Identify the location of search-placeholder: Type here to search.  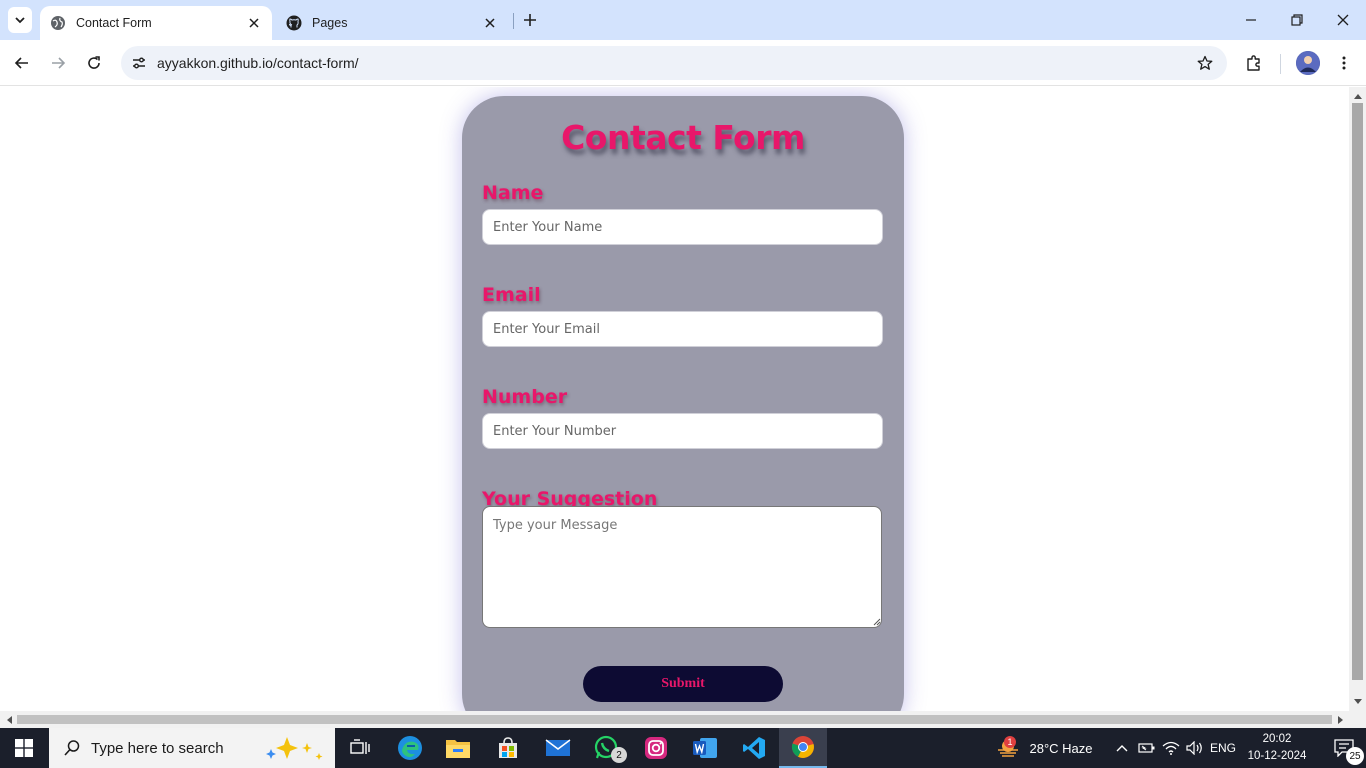
(157, 748).